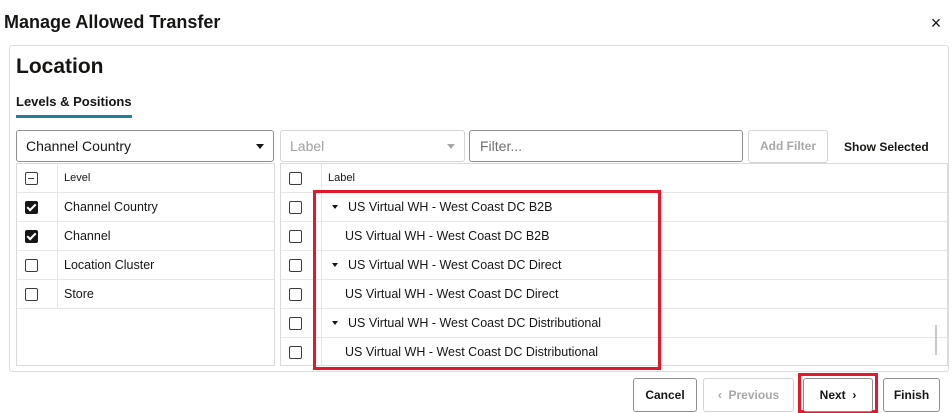 This screenshot has width=952, height=413. Describe the element at coordinates (886, 147) in the screenshot. I see `show-selected-button: Show Selected` at that location.